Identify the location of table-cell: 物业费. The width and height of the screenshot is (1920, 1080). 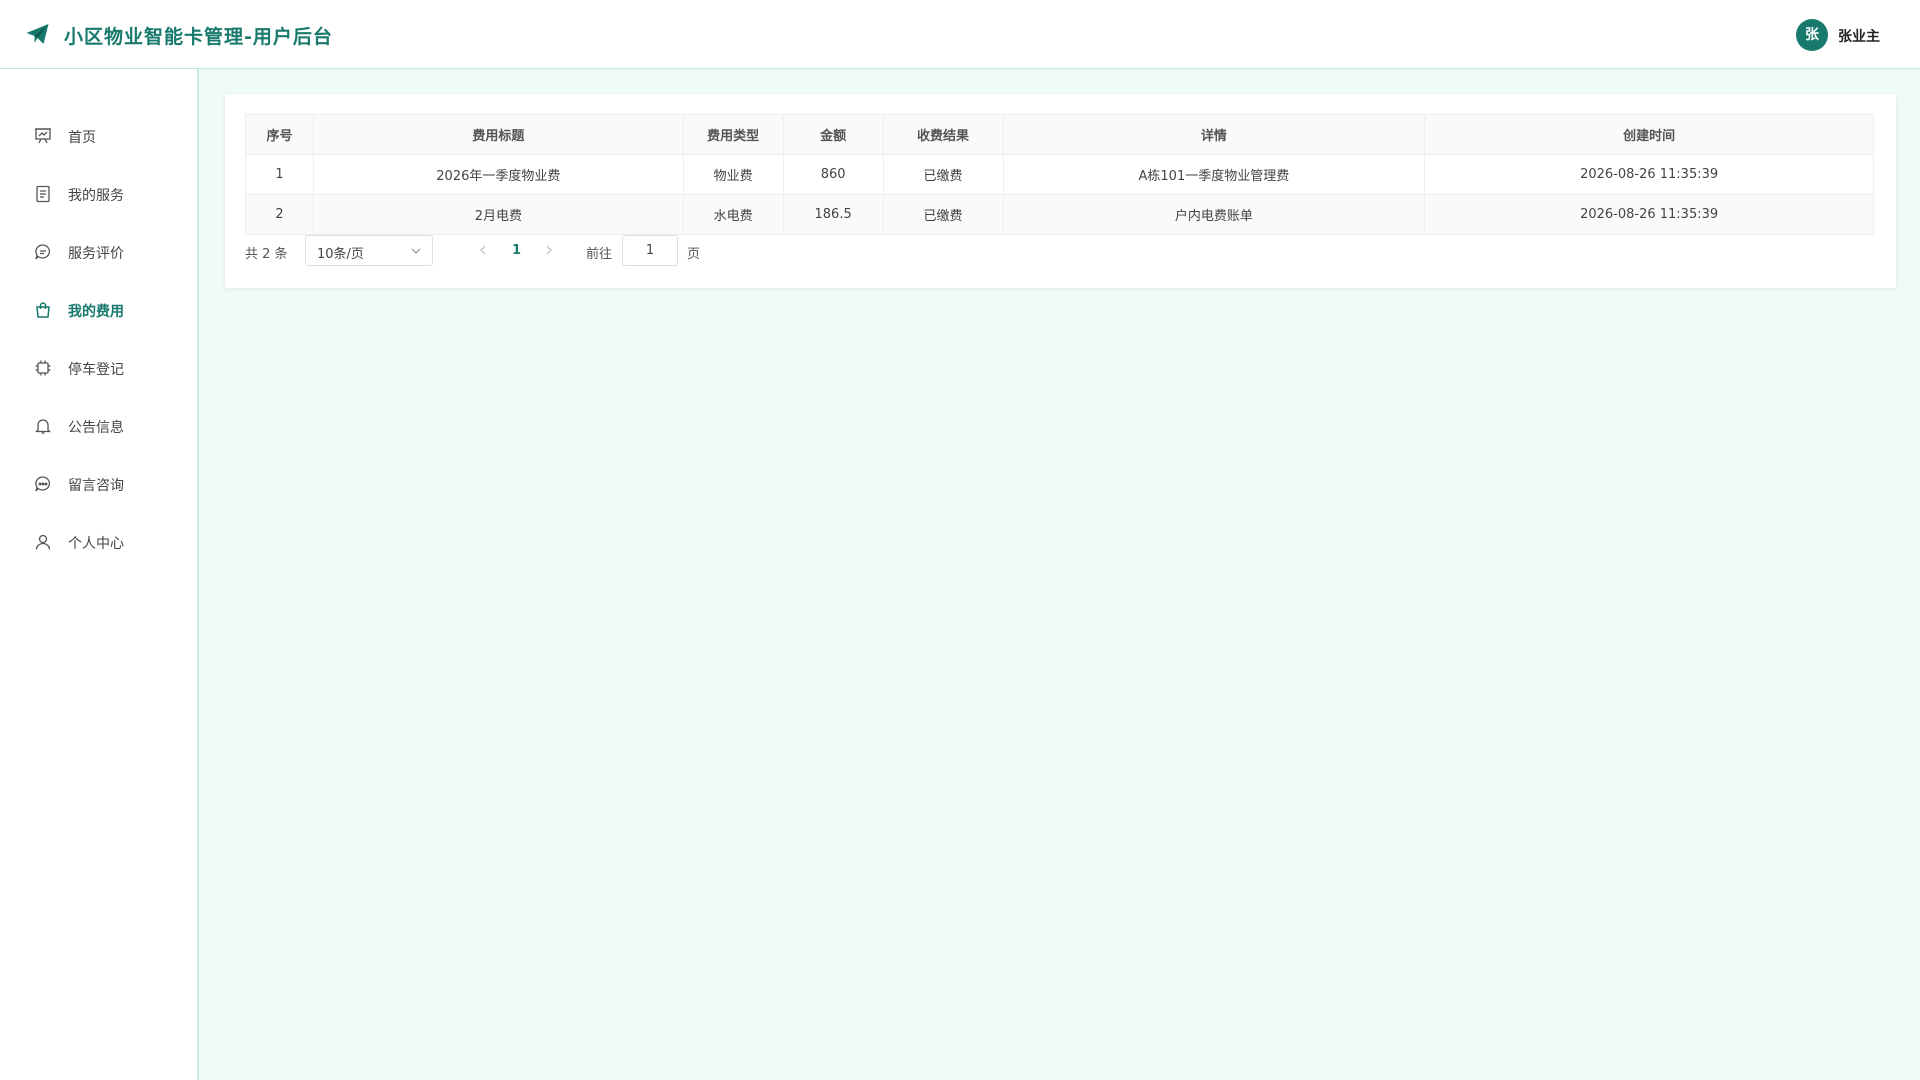
(733, 174).